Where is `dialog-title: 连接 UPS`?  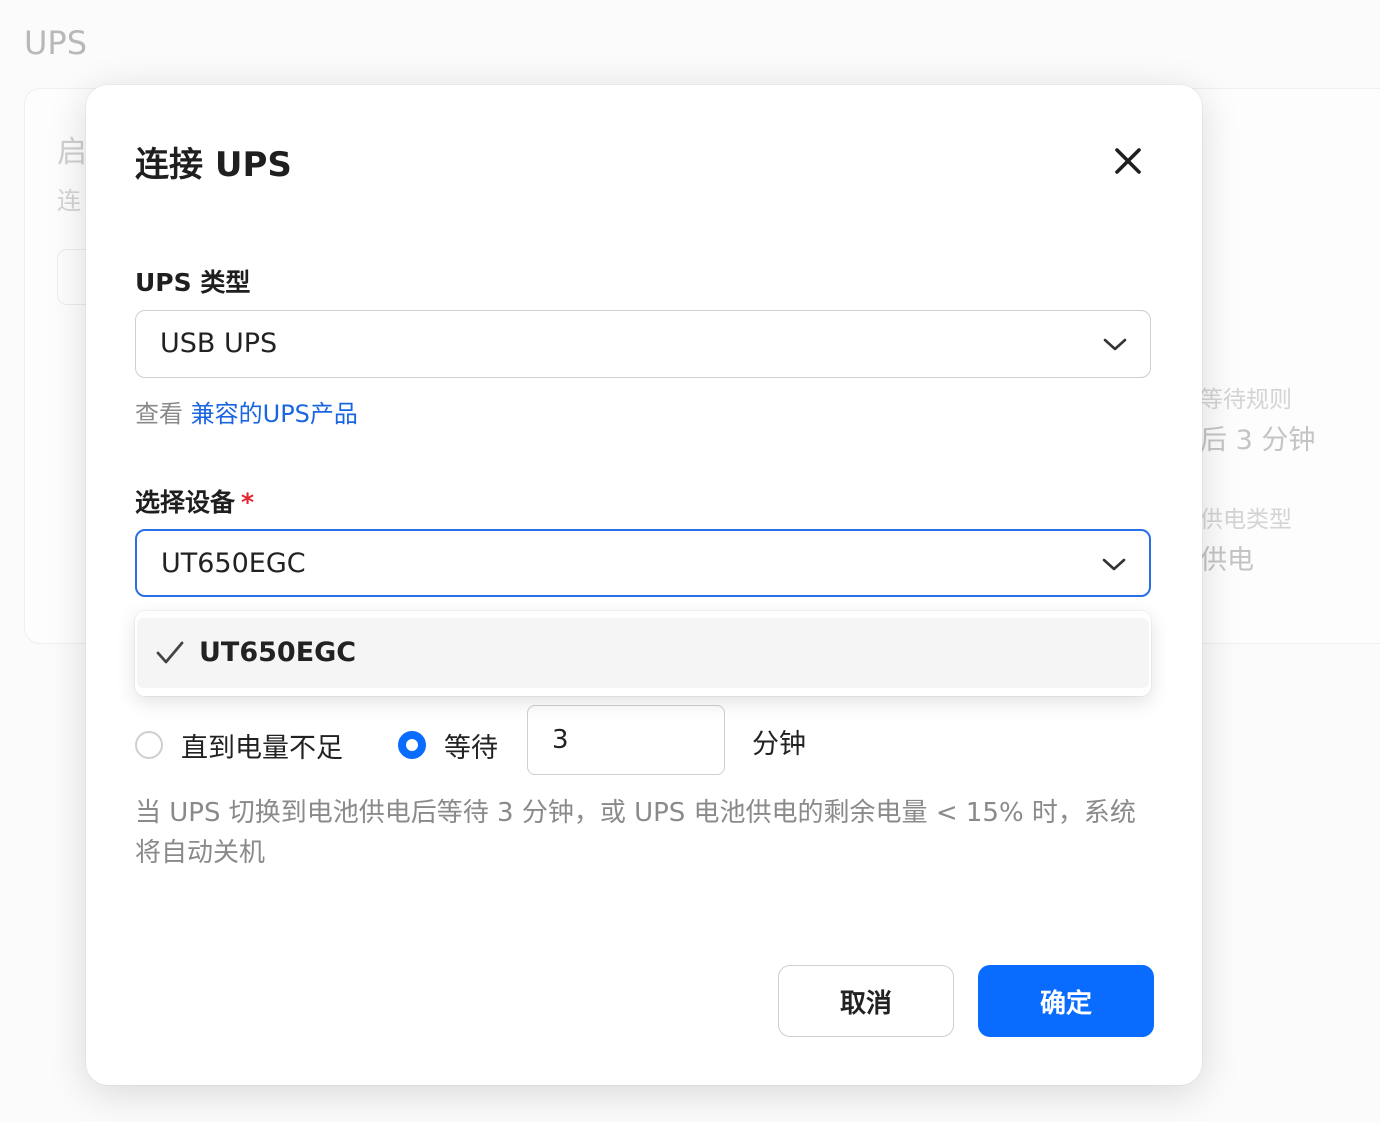 dialog-title: 连接 UPS is located at coordinates (213, 165).